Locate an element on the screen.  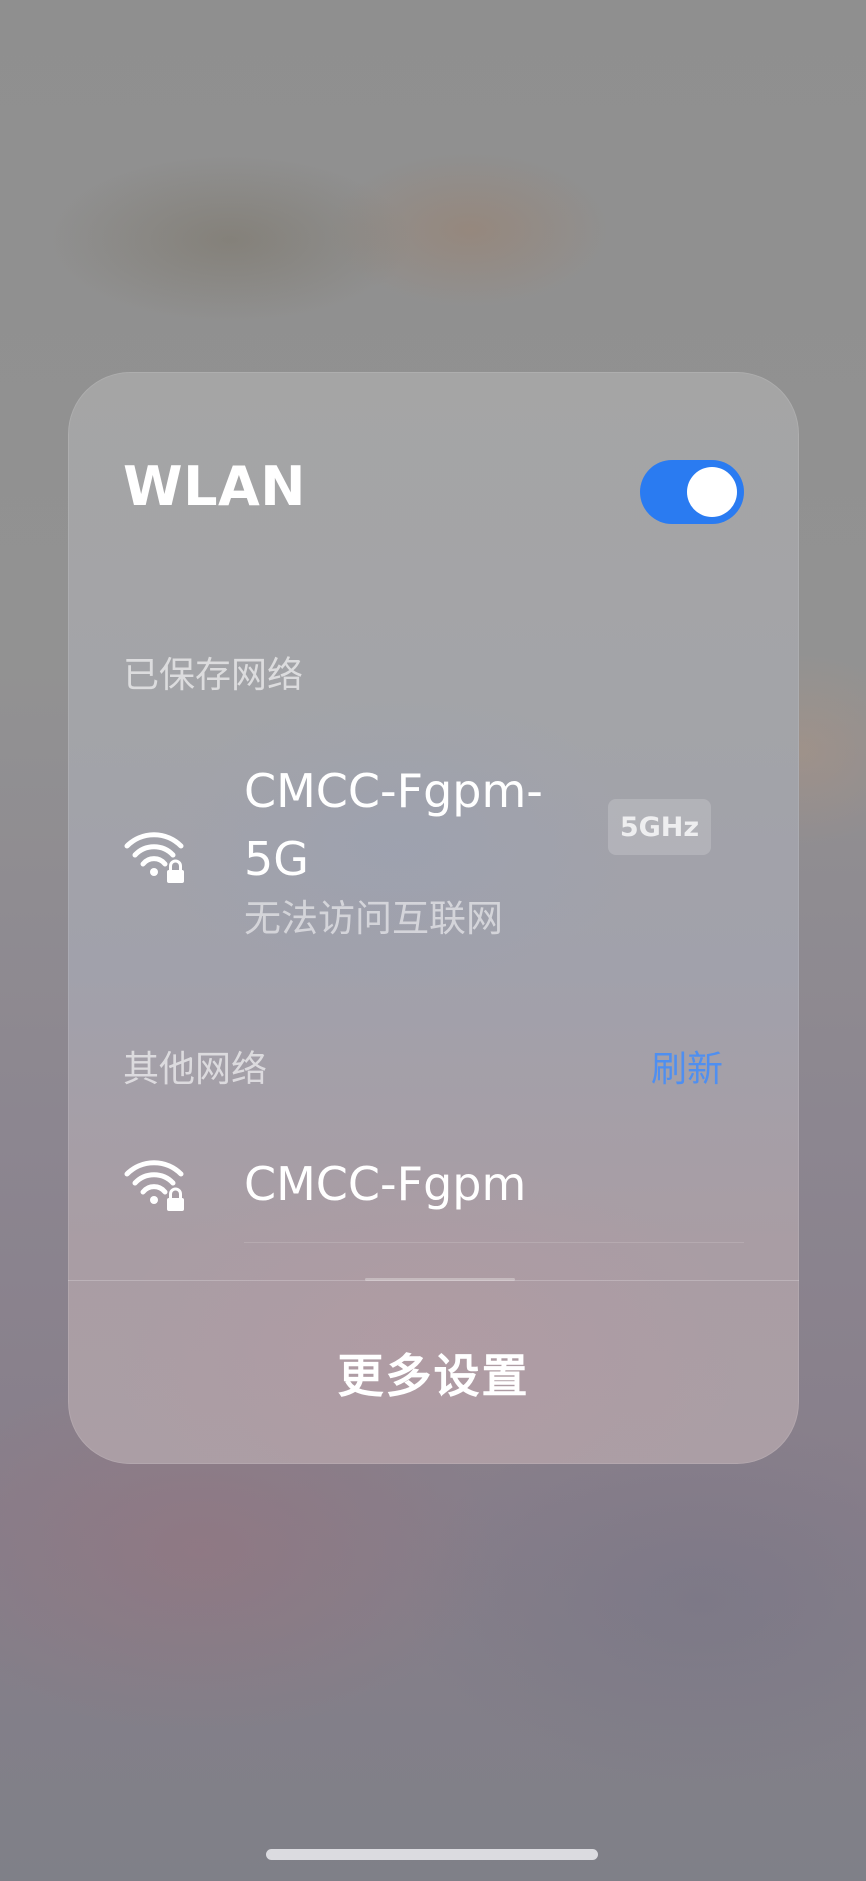
saved-network-name: CMCC-Fgpm-5G is located at coordinates (393, 825).